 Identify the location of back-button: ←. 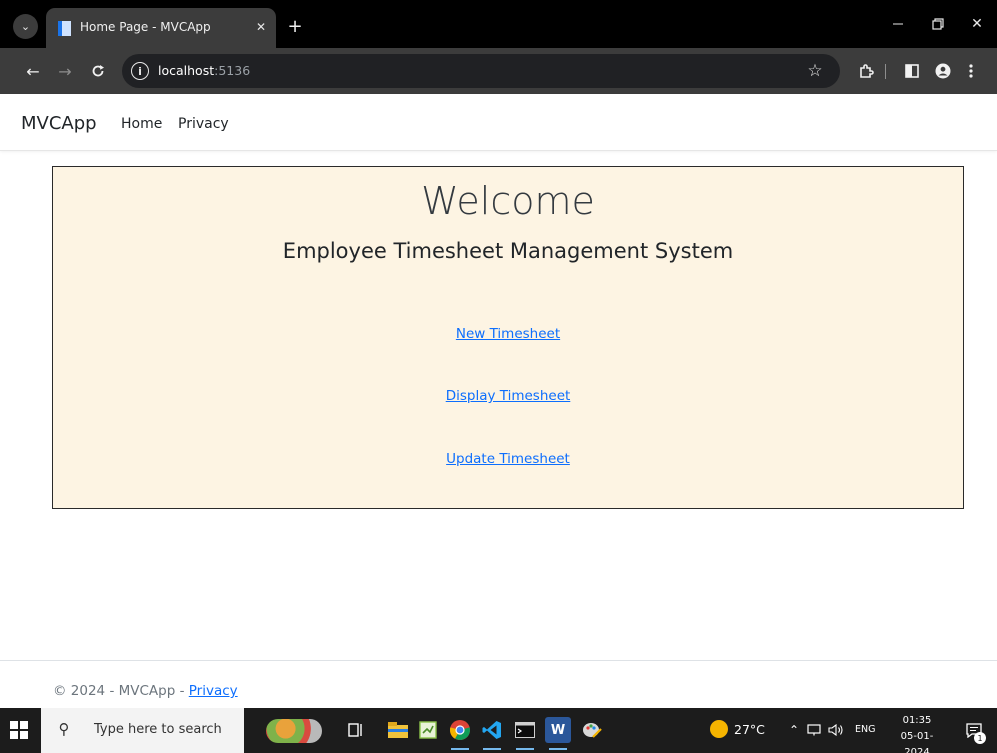
(33, 71).